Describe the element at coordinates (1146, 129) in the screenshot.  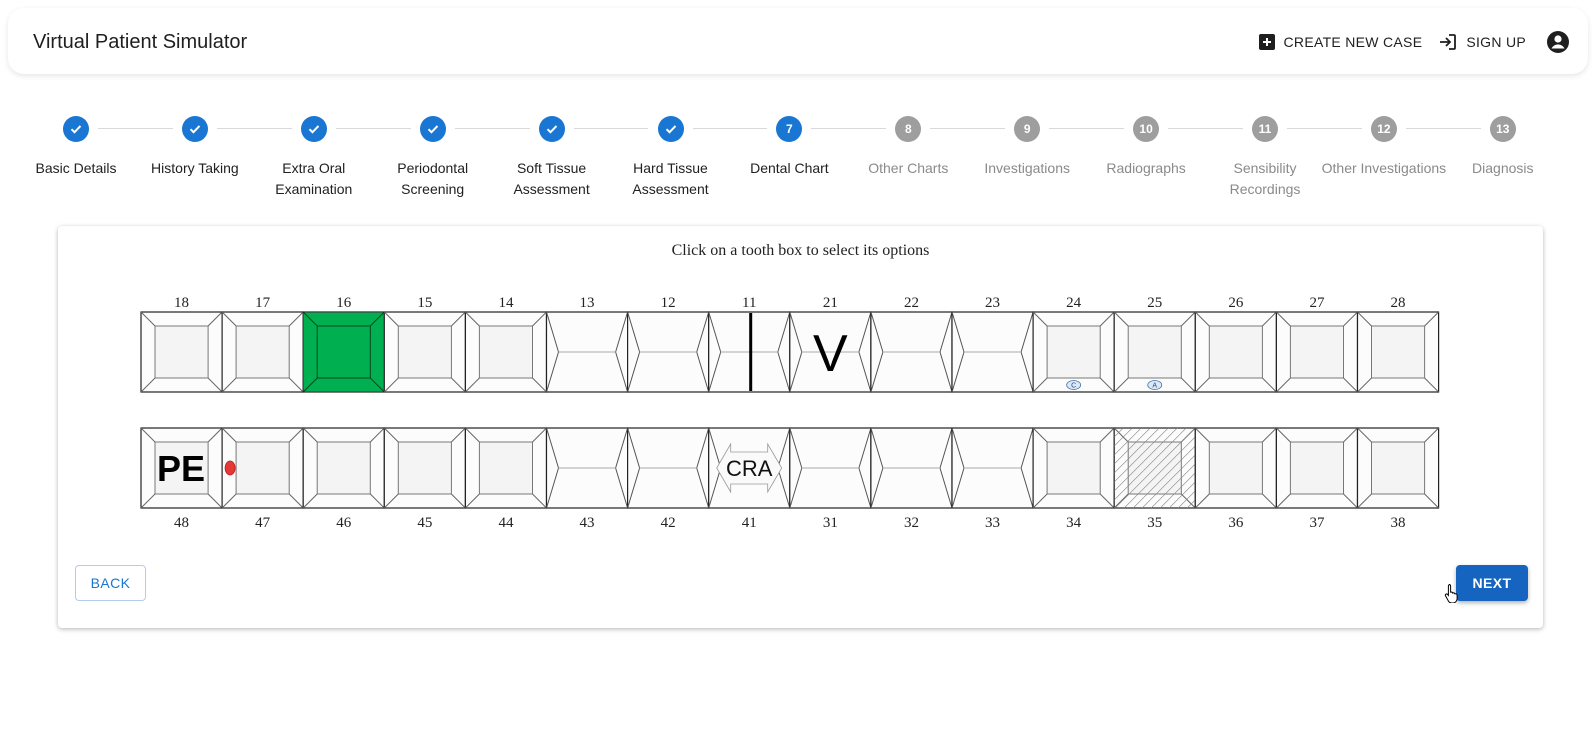
I see `step-number: 10` at that location.